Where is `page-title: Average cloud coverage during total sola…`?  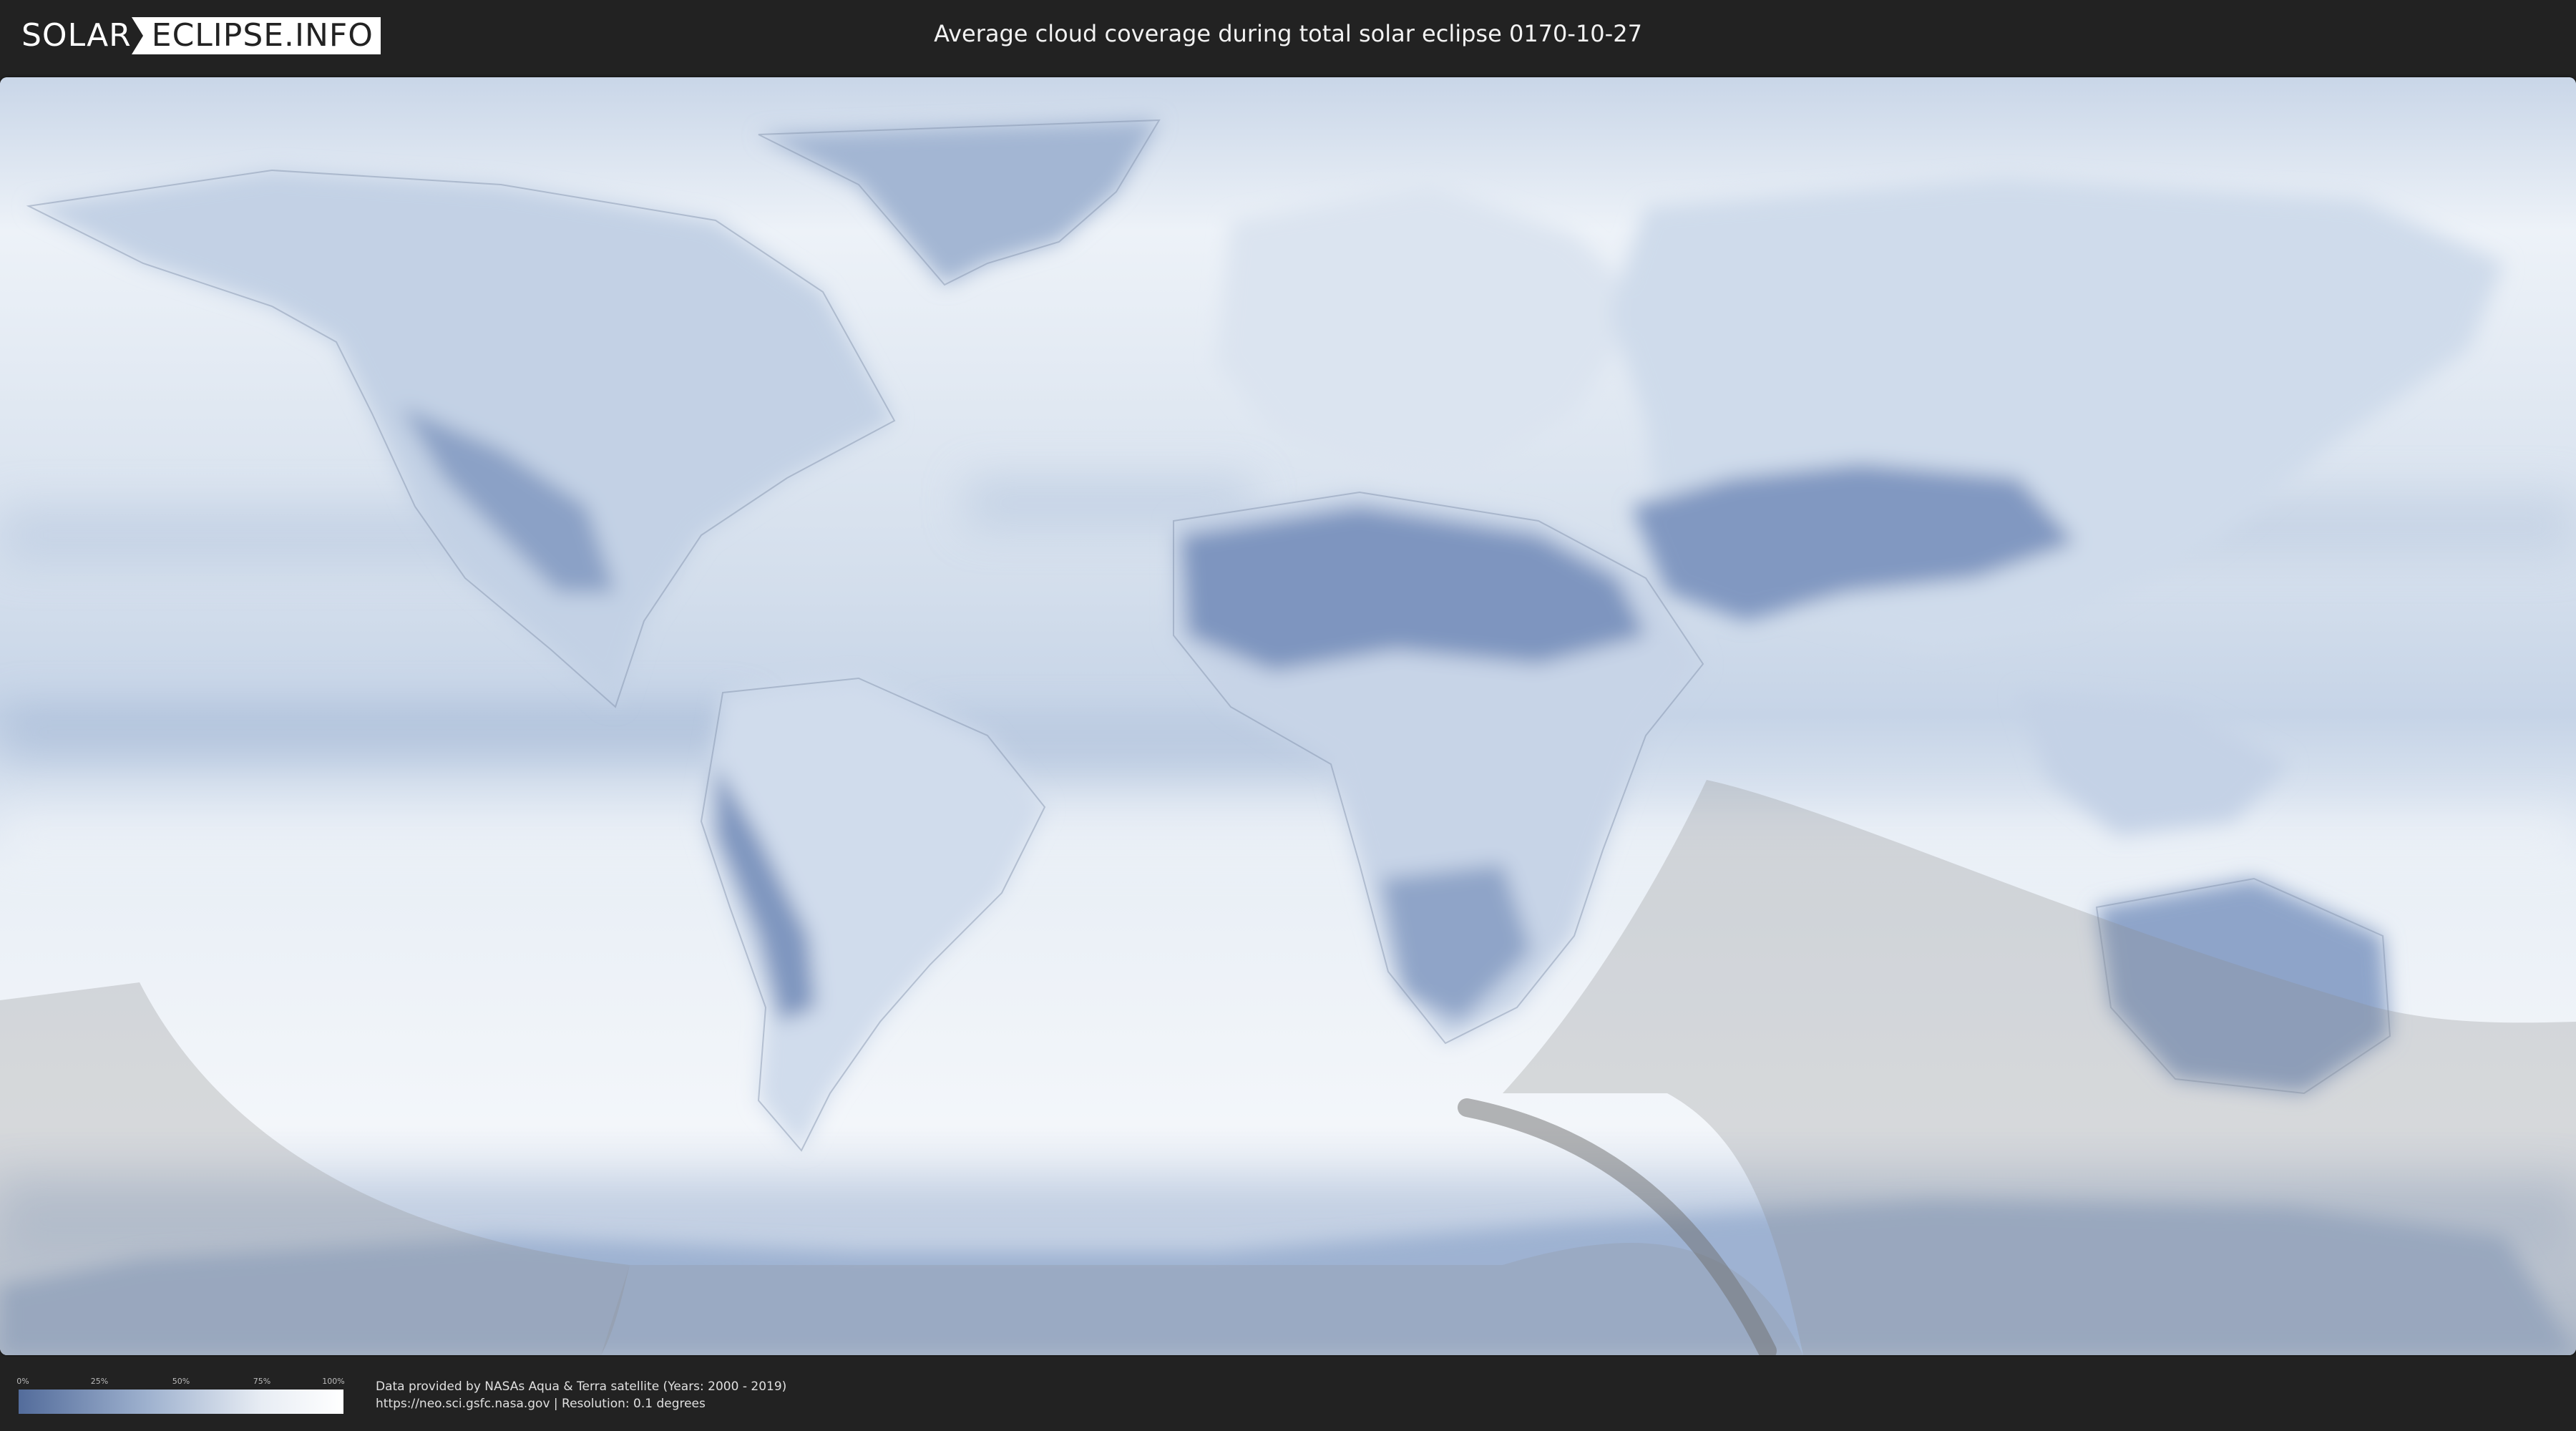
page-title: Average cloud coverage during total sola… is located at coordinates (1288, 33).